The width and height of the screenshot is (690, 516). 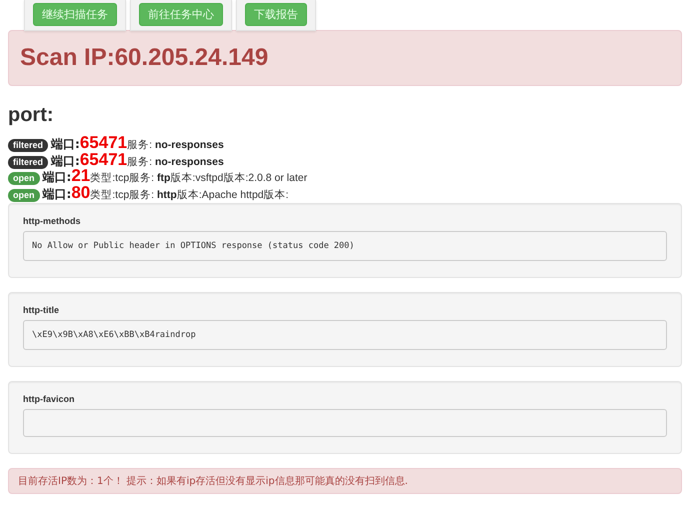 I want to click on action-button: 前往任务中心, so click(x=181, y=14).